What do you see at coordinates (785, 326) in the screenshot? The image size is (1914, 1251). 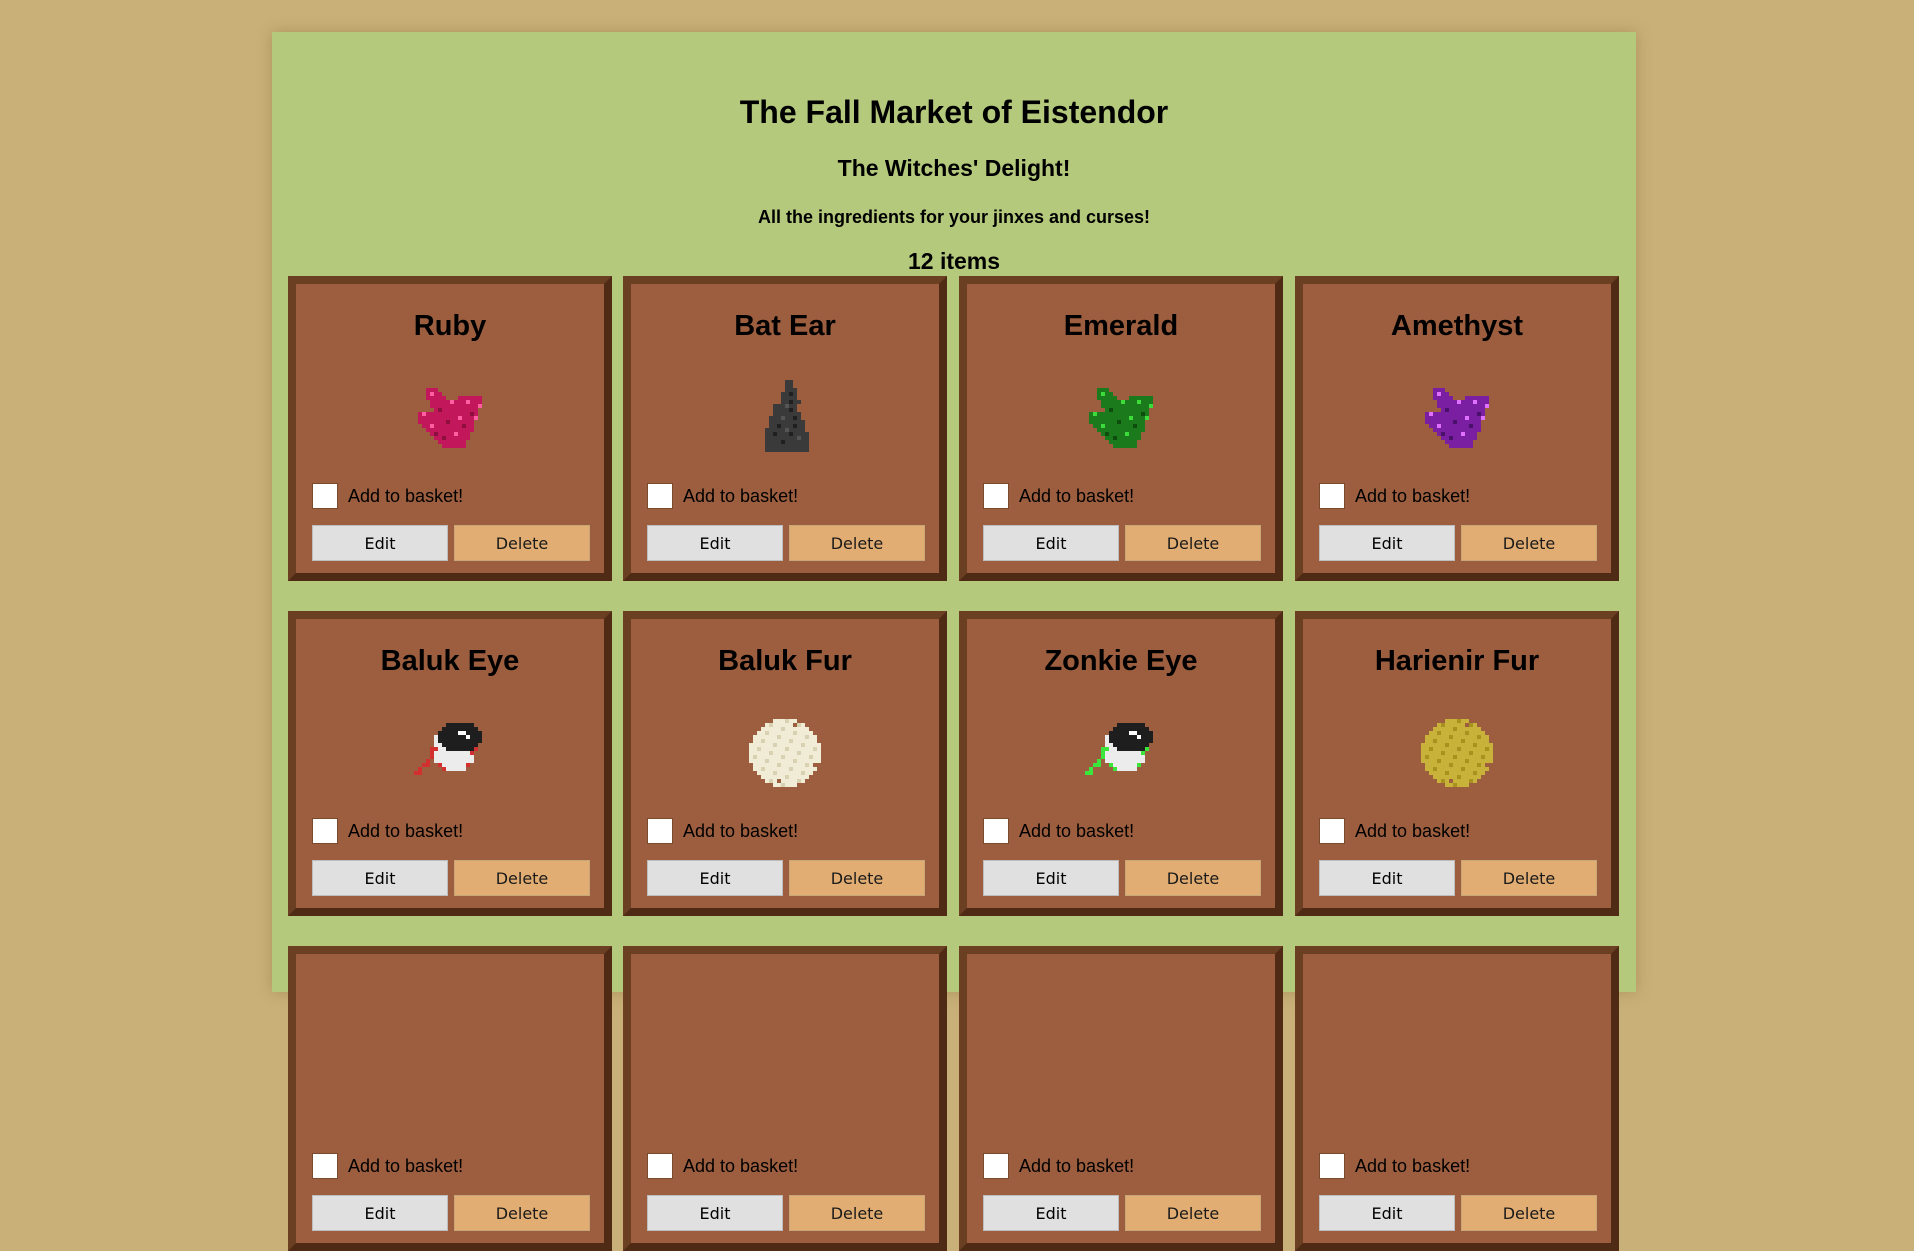 I see `item-name: Bat Ear` at bounding box center [785, 326].